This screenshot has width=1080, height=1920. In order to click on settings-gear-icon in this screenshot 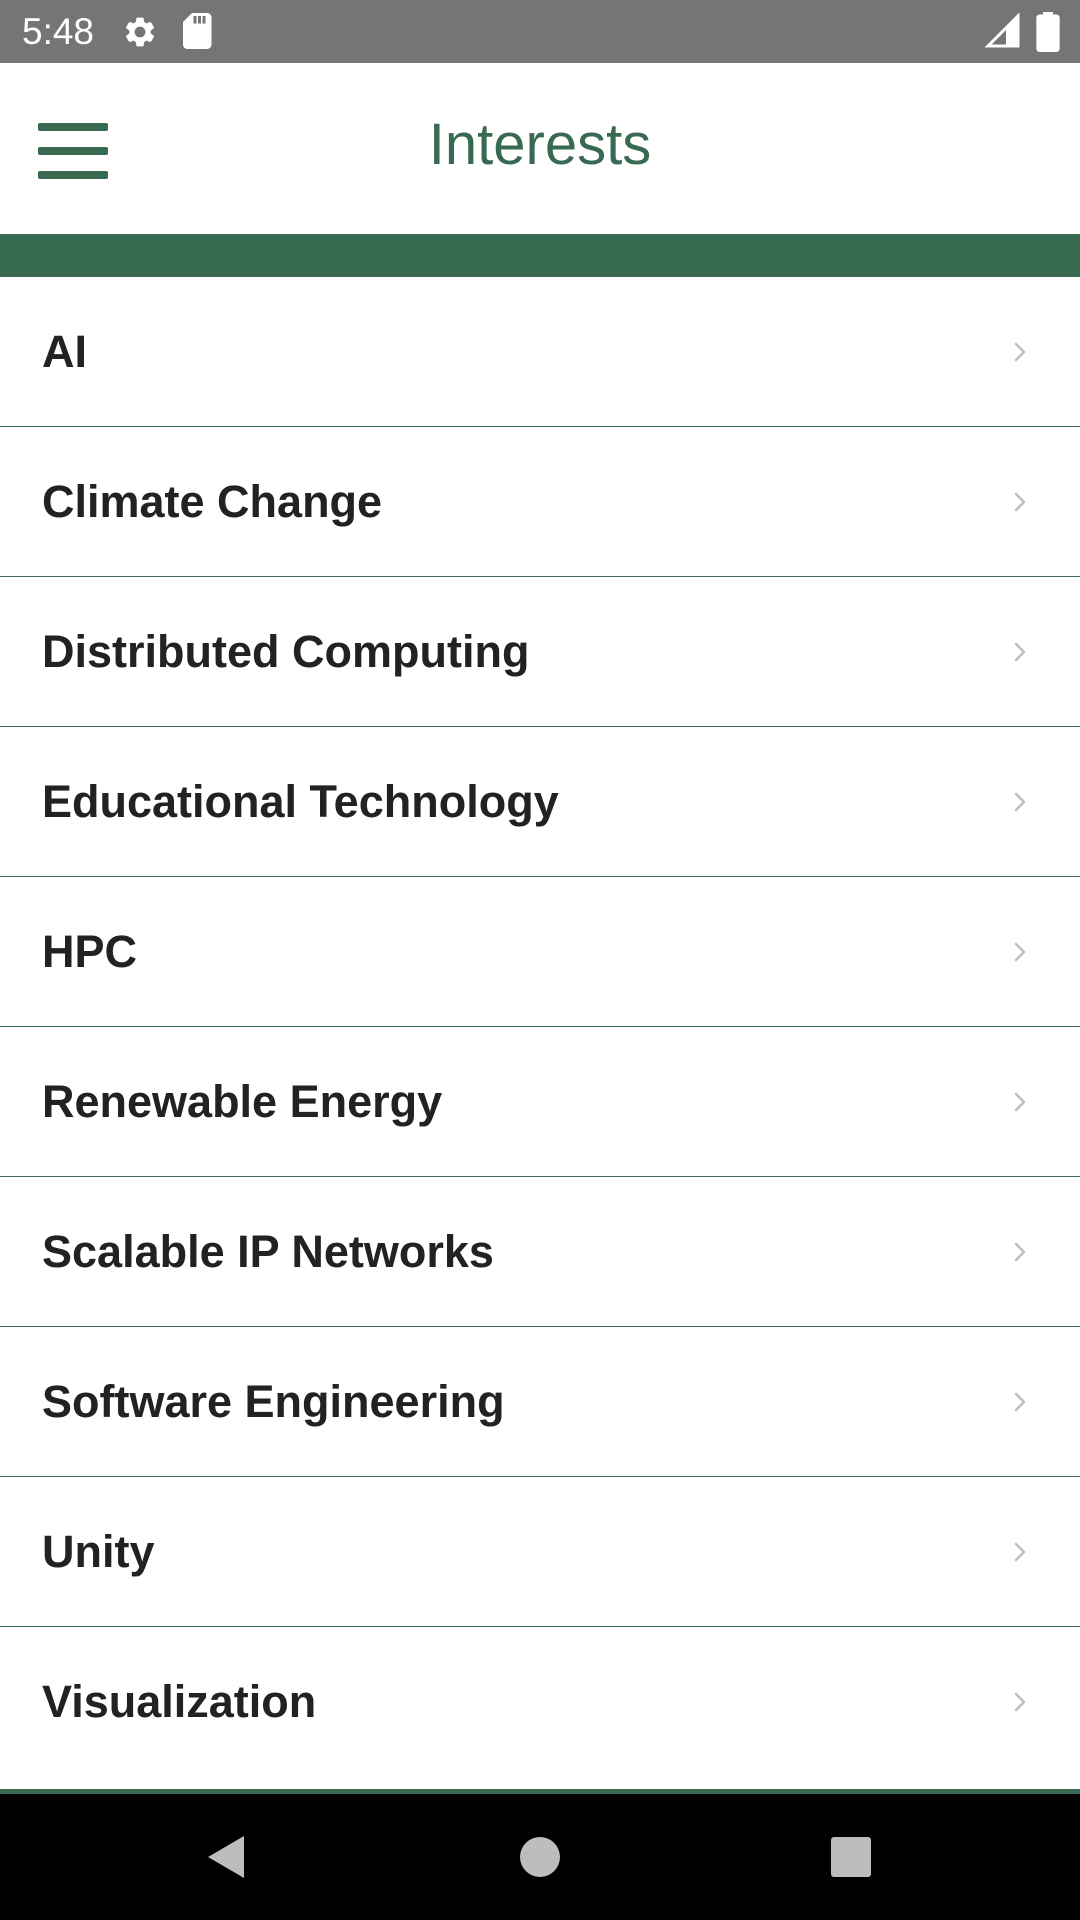, I will do `click(140, 32)`.